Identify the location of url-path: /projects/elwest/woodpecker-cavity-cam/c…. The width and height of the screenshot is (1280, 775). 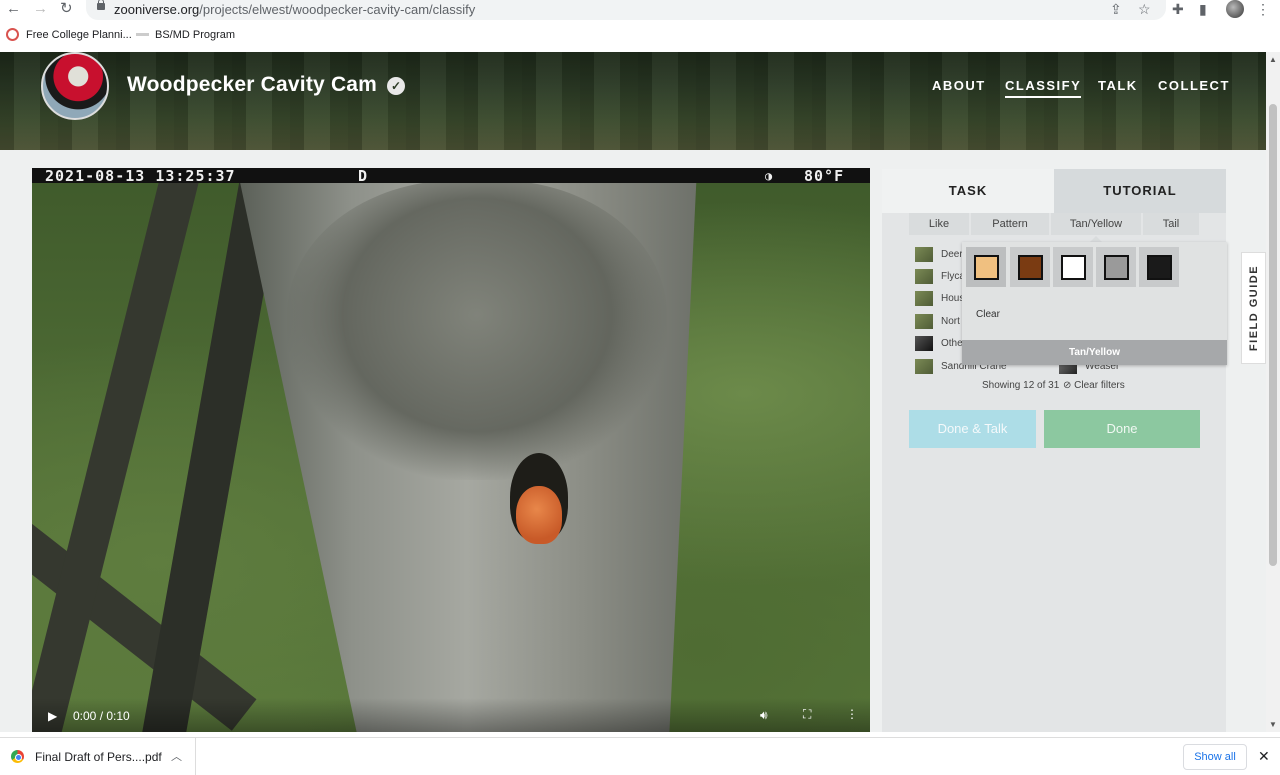
(337, 9).